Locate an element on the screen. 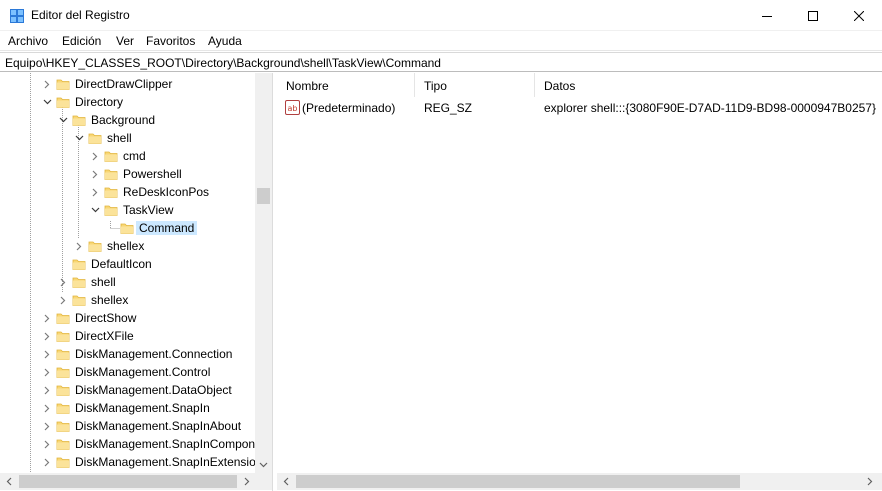 This screenshot has height=491, width=882. tree-item-label: Background is located at coordinates (123, 120).